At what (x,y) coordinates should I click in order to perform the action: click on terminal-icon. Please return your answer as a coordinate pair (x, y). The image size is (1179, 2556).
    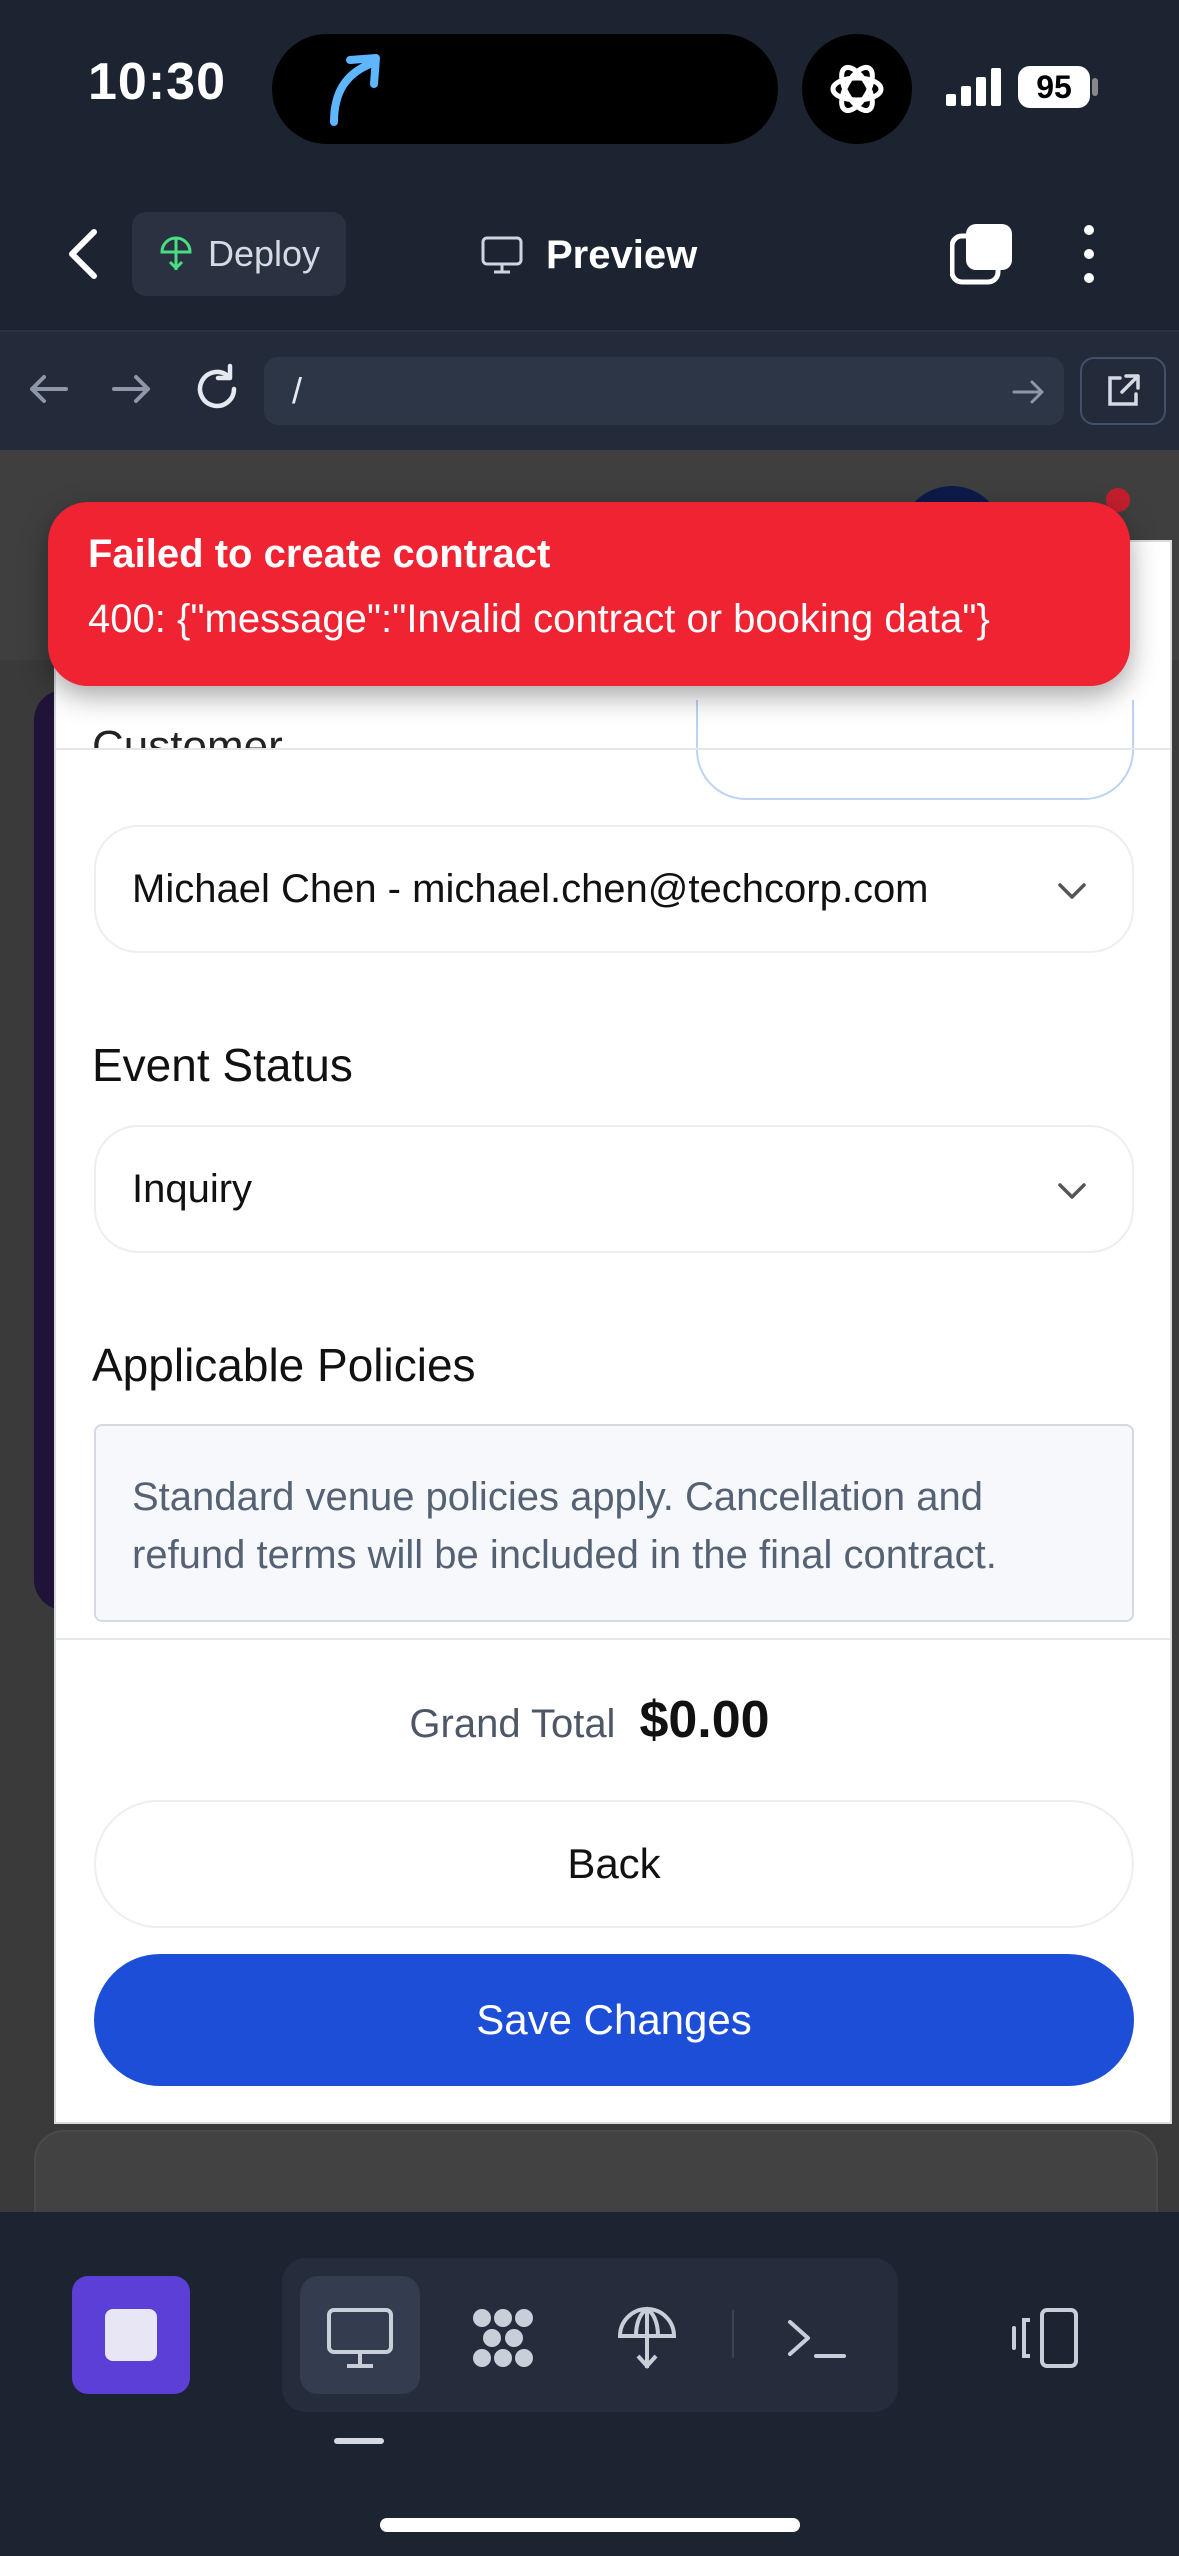
    Looking at the image, I should click on (817, 2338).